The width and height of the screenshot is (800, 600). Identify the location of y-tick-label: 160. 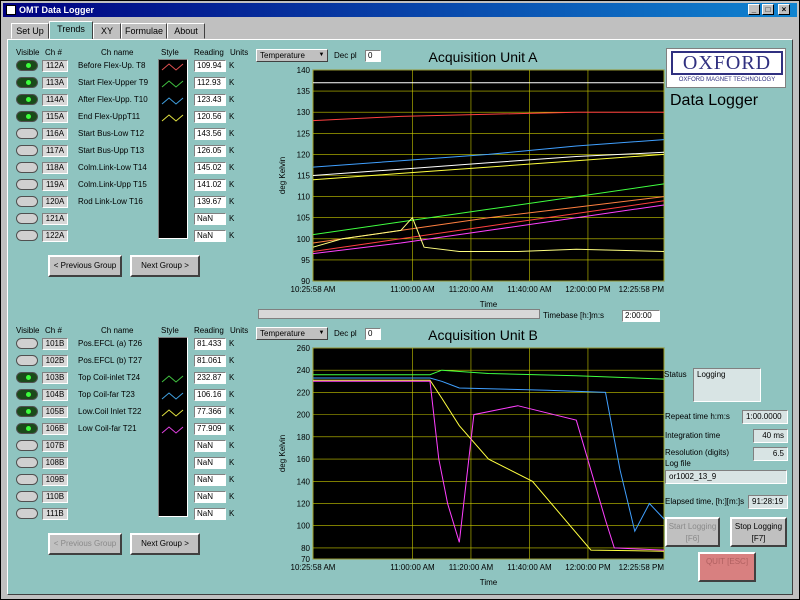
(304, 459).